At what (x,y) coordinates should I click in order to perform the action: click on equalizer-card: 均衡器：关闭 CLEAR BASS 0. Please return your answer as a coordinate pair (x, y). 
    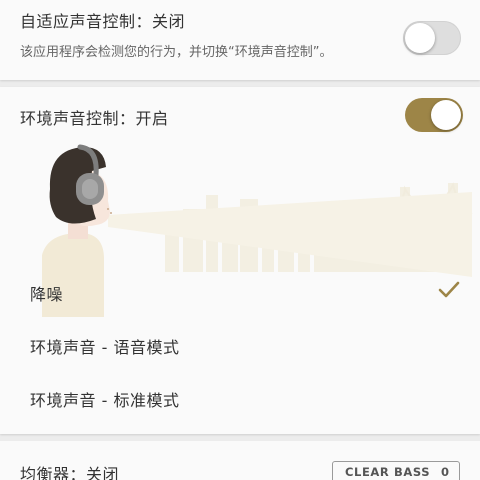
    Looking at the image, I should click on (240, 460).